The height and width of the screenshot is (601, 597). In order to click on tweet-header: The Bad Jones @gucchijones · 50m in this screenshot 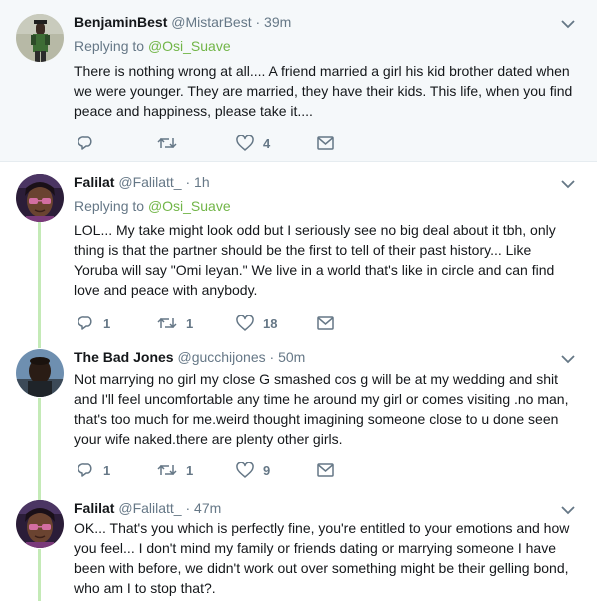, I will do `click(189, 357)`.